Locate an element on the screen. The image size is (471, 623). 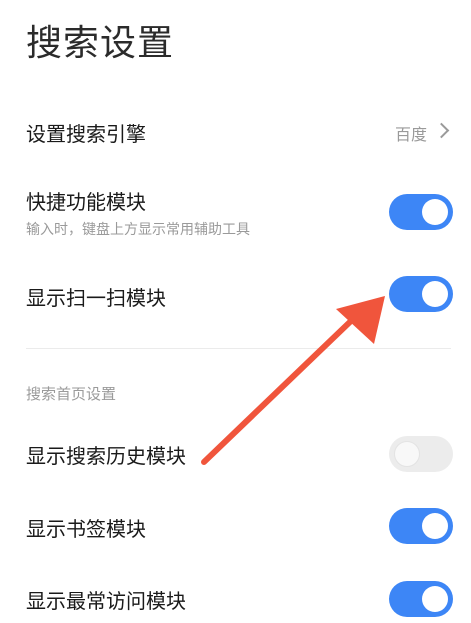
bookmark-module-label: 显示书签模块 is located at coordinates (86, 529).